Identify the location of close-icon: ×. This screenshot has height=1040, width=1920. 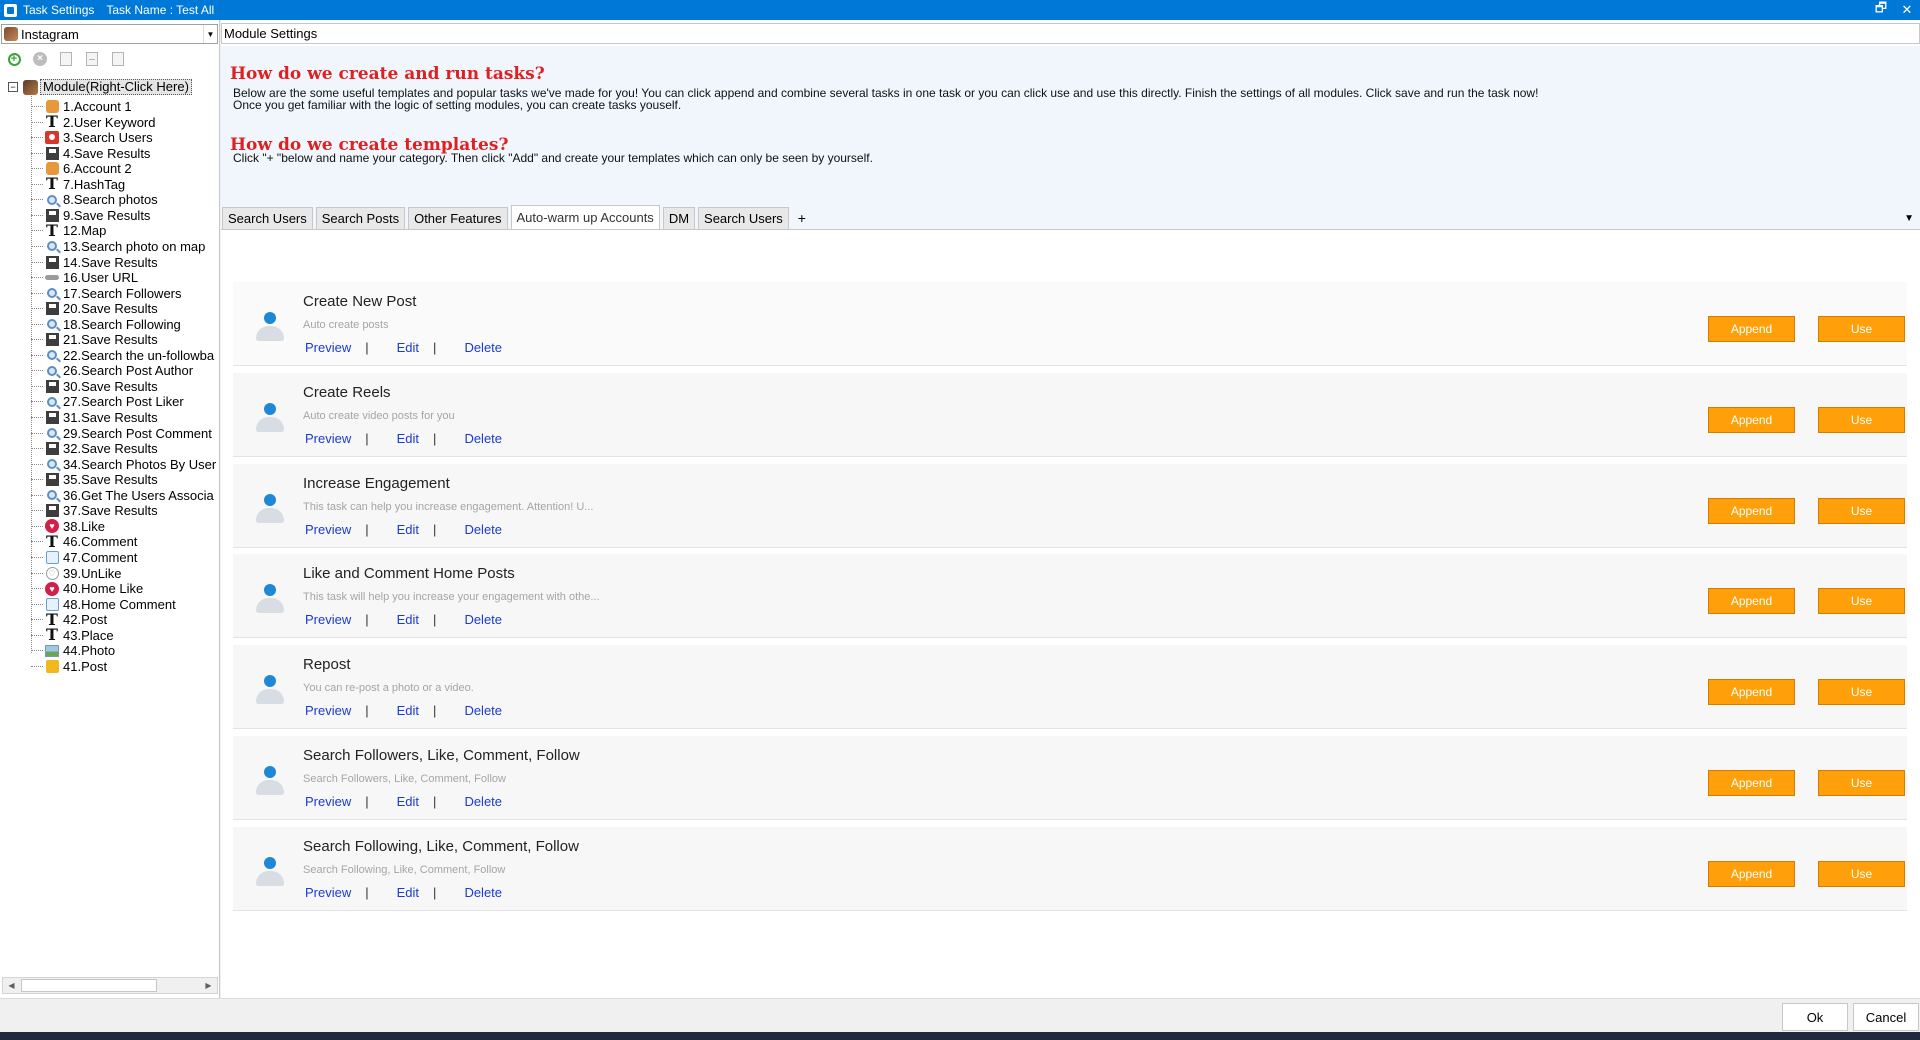
(40, 59).